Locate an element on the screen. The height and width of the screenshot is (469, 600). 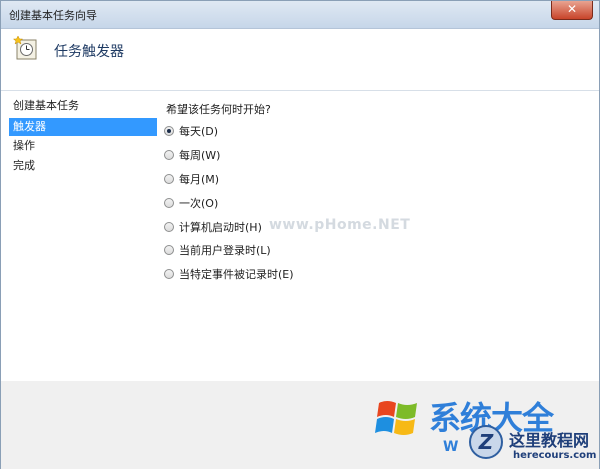
step-label: 触发器 is located at coordinates (29, 126).